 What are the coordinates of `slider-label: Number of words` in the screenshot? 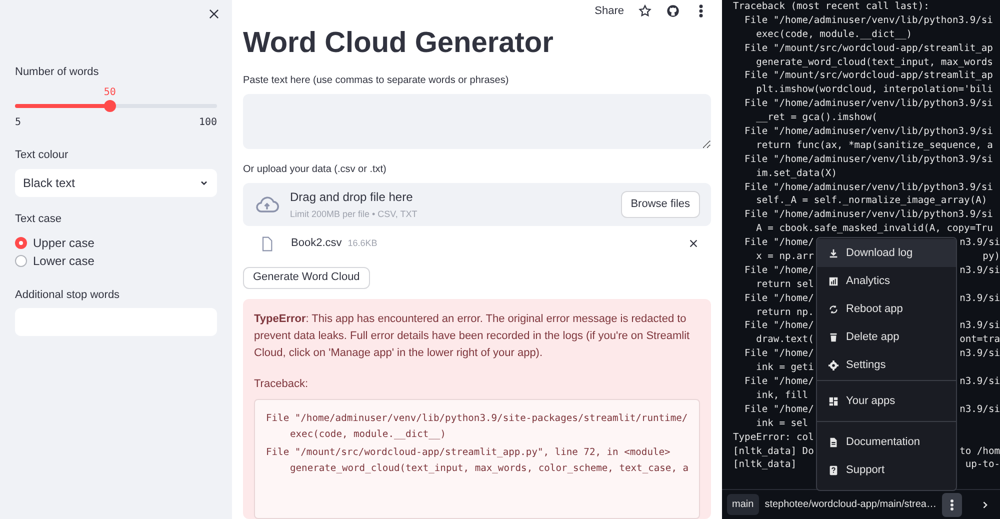 It's located at (57, 72).